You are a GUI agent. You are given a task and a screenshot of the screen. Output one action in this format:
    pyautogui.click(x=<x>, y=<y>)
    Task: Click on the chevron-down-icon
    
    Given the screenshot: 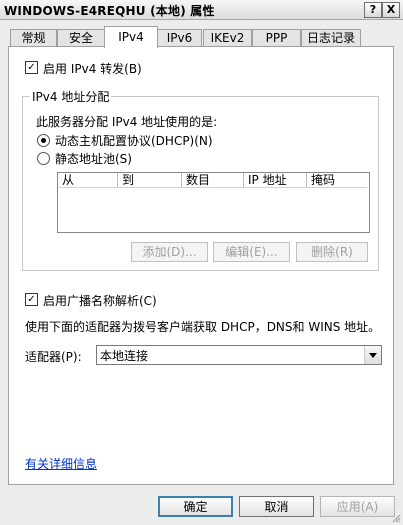 What is the action you would take?
    pyautogui.click(x=373, y=355)
    